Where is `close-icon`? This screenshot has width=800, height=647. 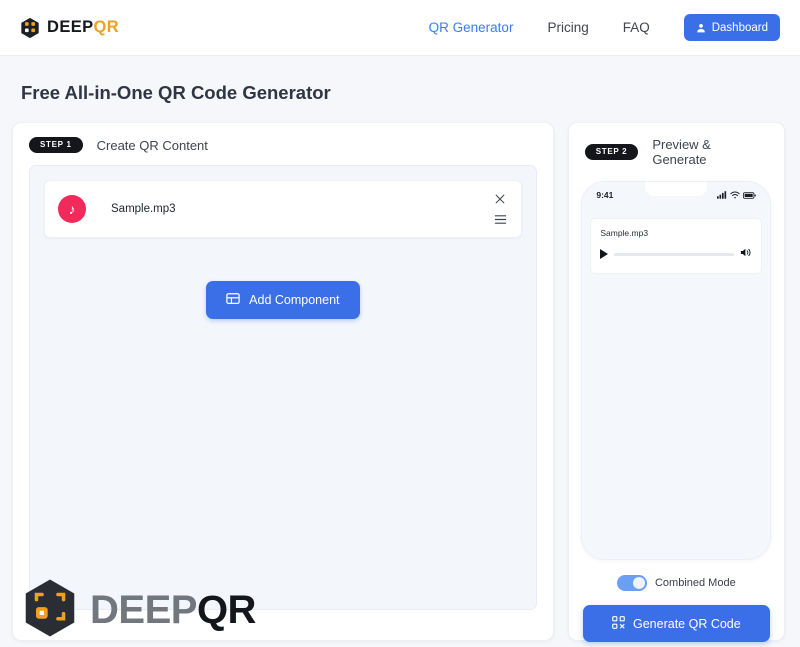
close-icon is located at coordinates (500, 199).